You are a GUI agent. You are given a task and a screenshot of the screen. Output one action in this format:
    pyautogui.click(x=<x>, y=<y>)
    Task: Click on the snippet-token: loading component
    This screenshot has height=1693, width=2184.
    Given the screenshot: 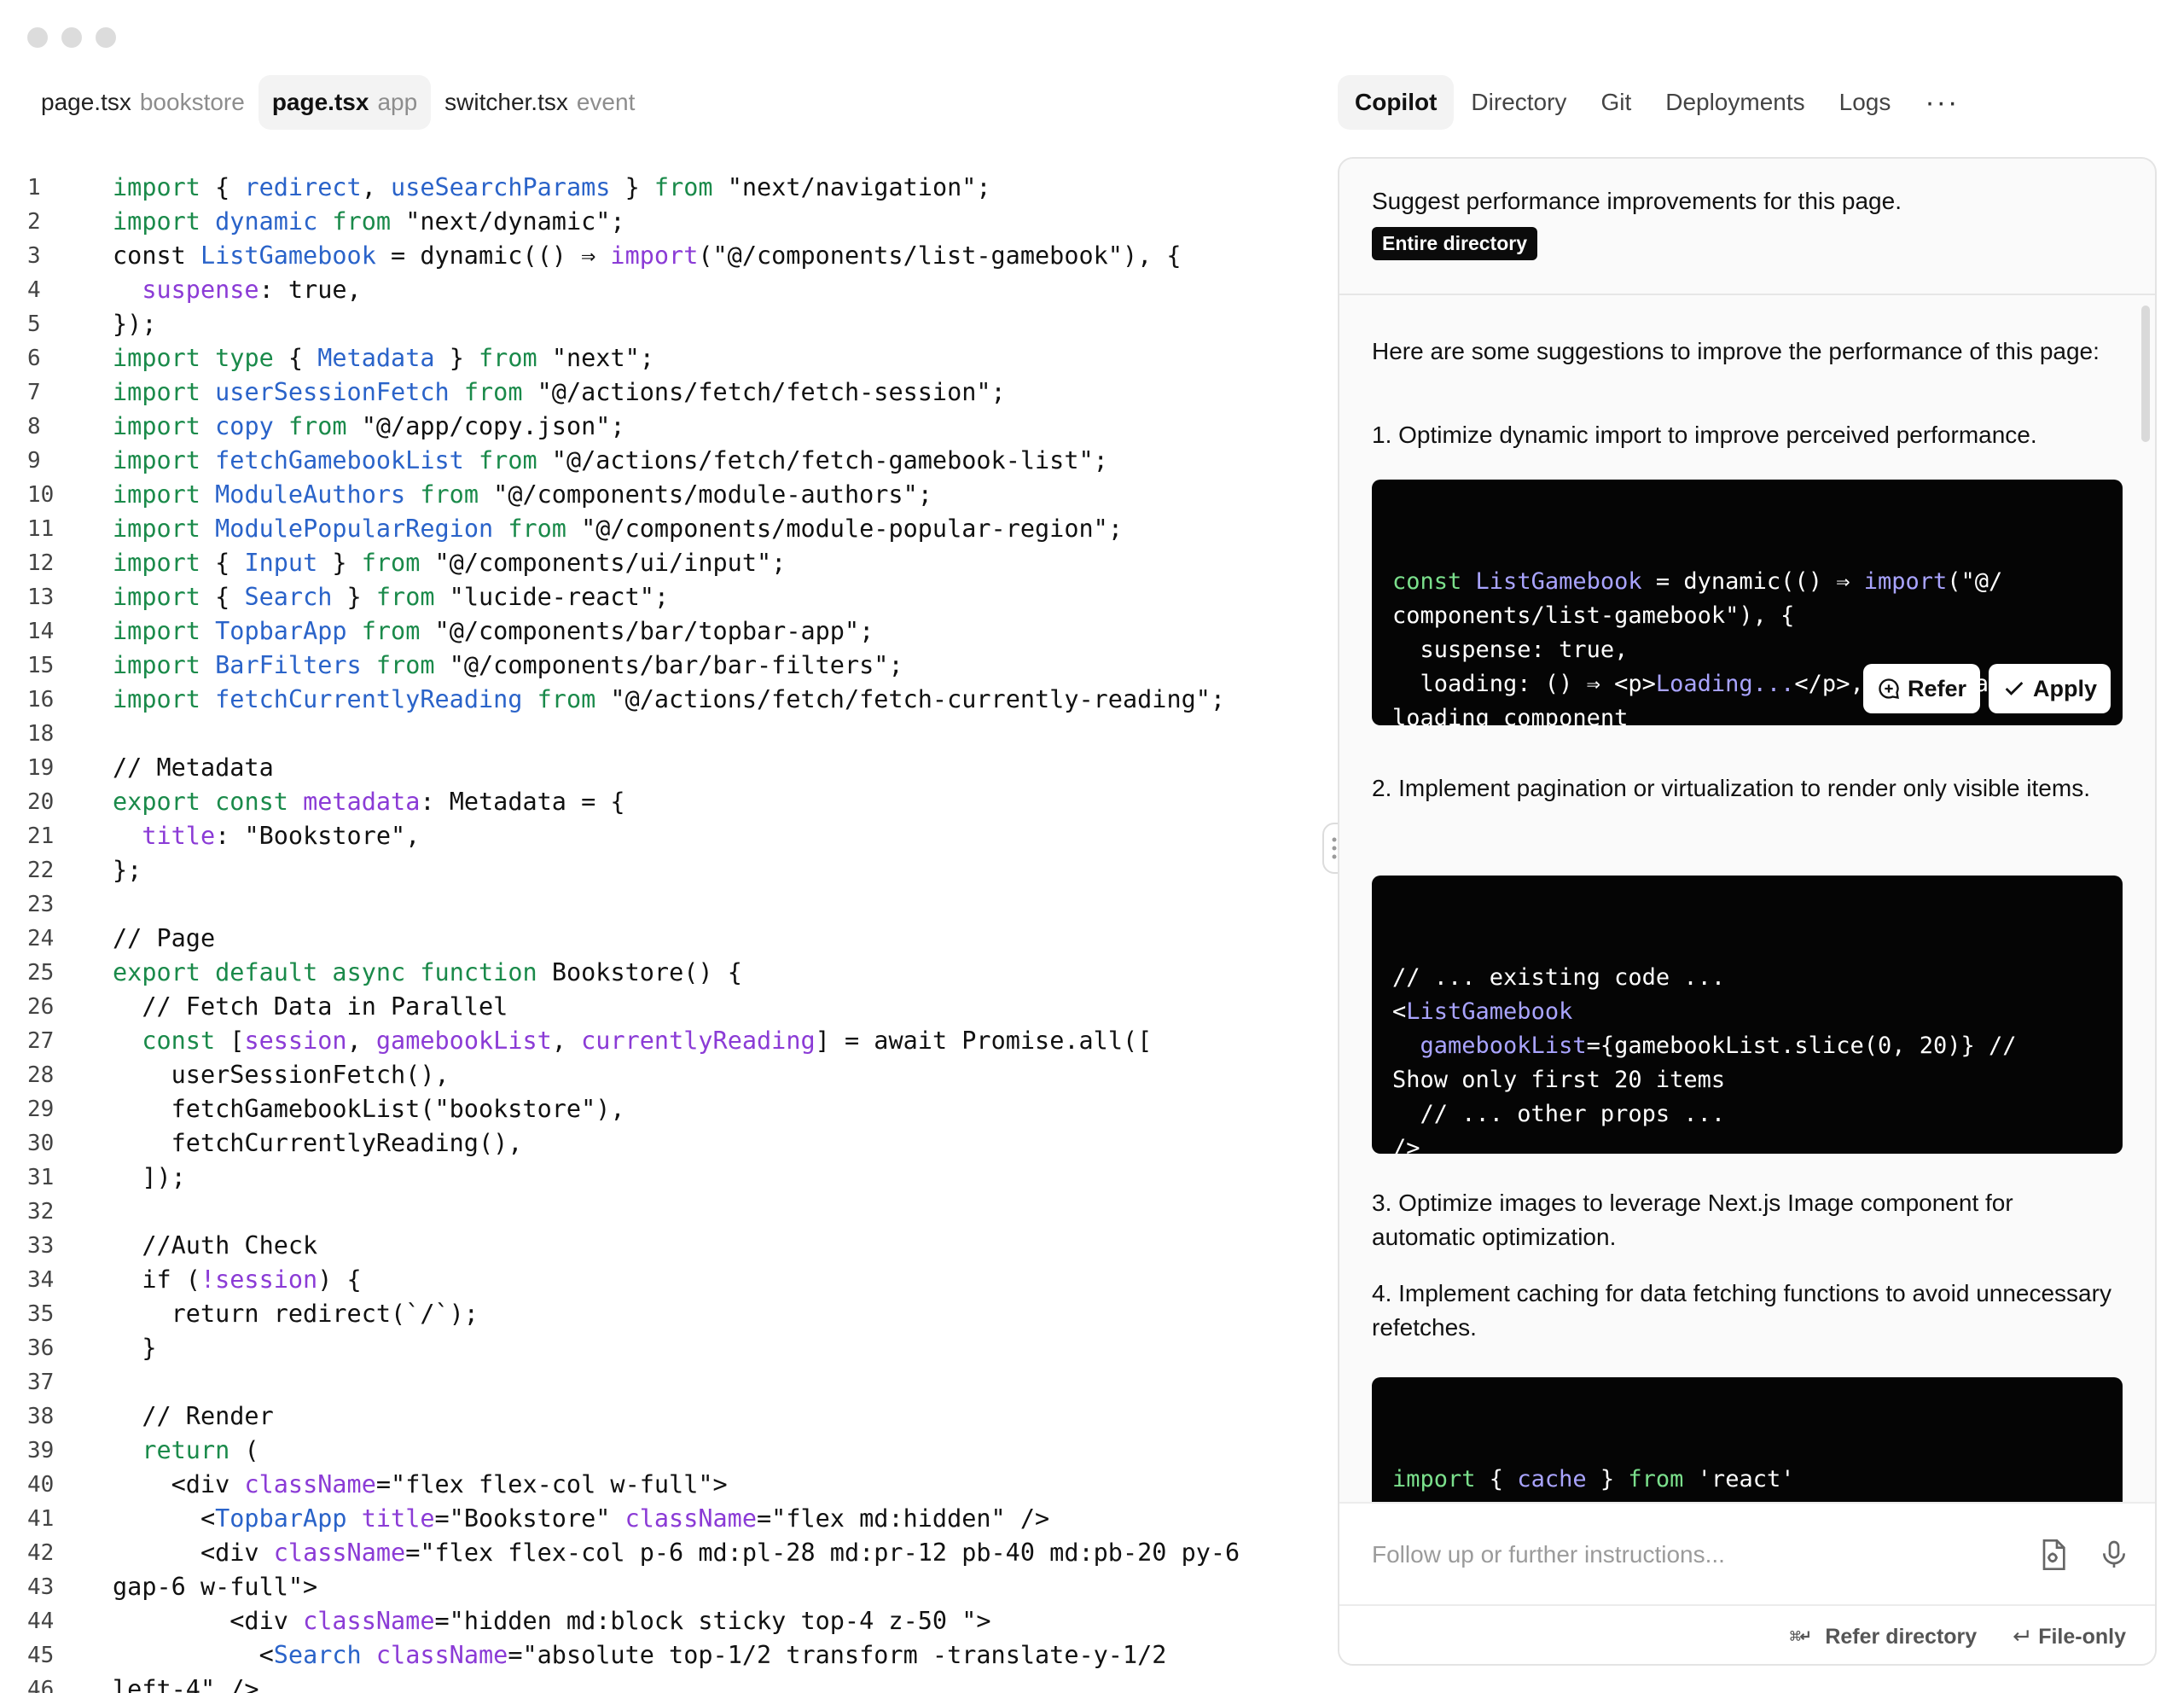 What is the action you would take?
    pyautogui.click(x=1511, y=715)
    